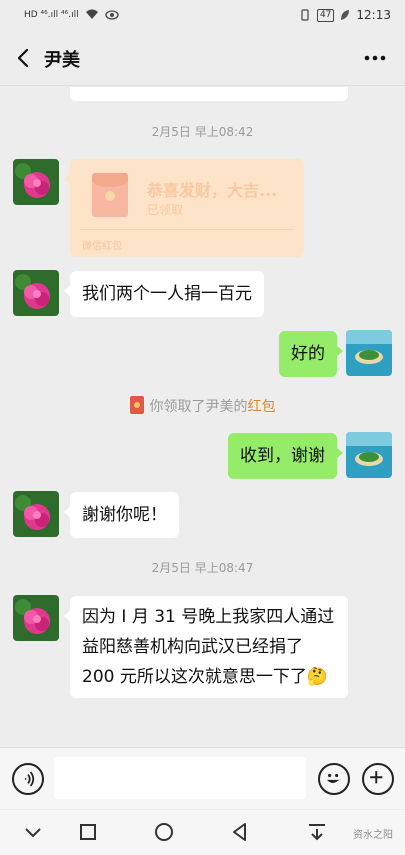 The image size is (405, 855). What do you see at coordinates (202, 832) in the screenshot?
I see `system-nav-bar: 资水之阳` at bounding box center [202, 832].